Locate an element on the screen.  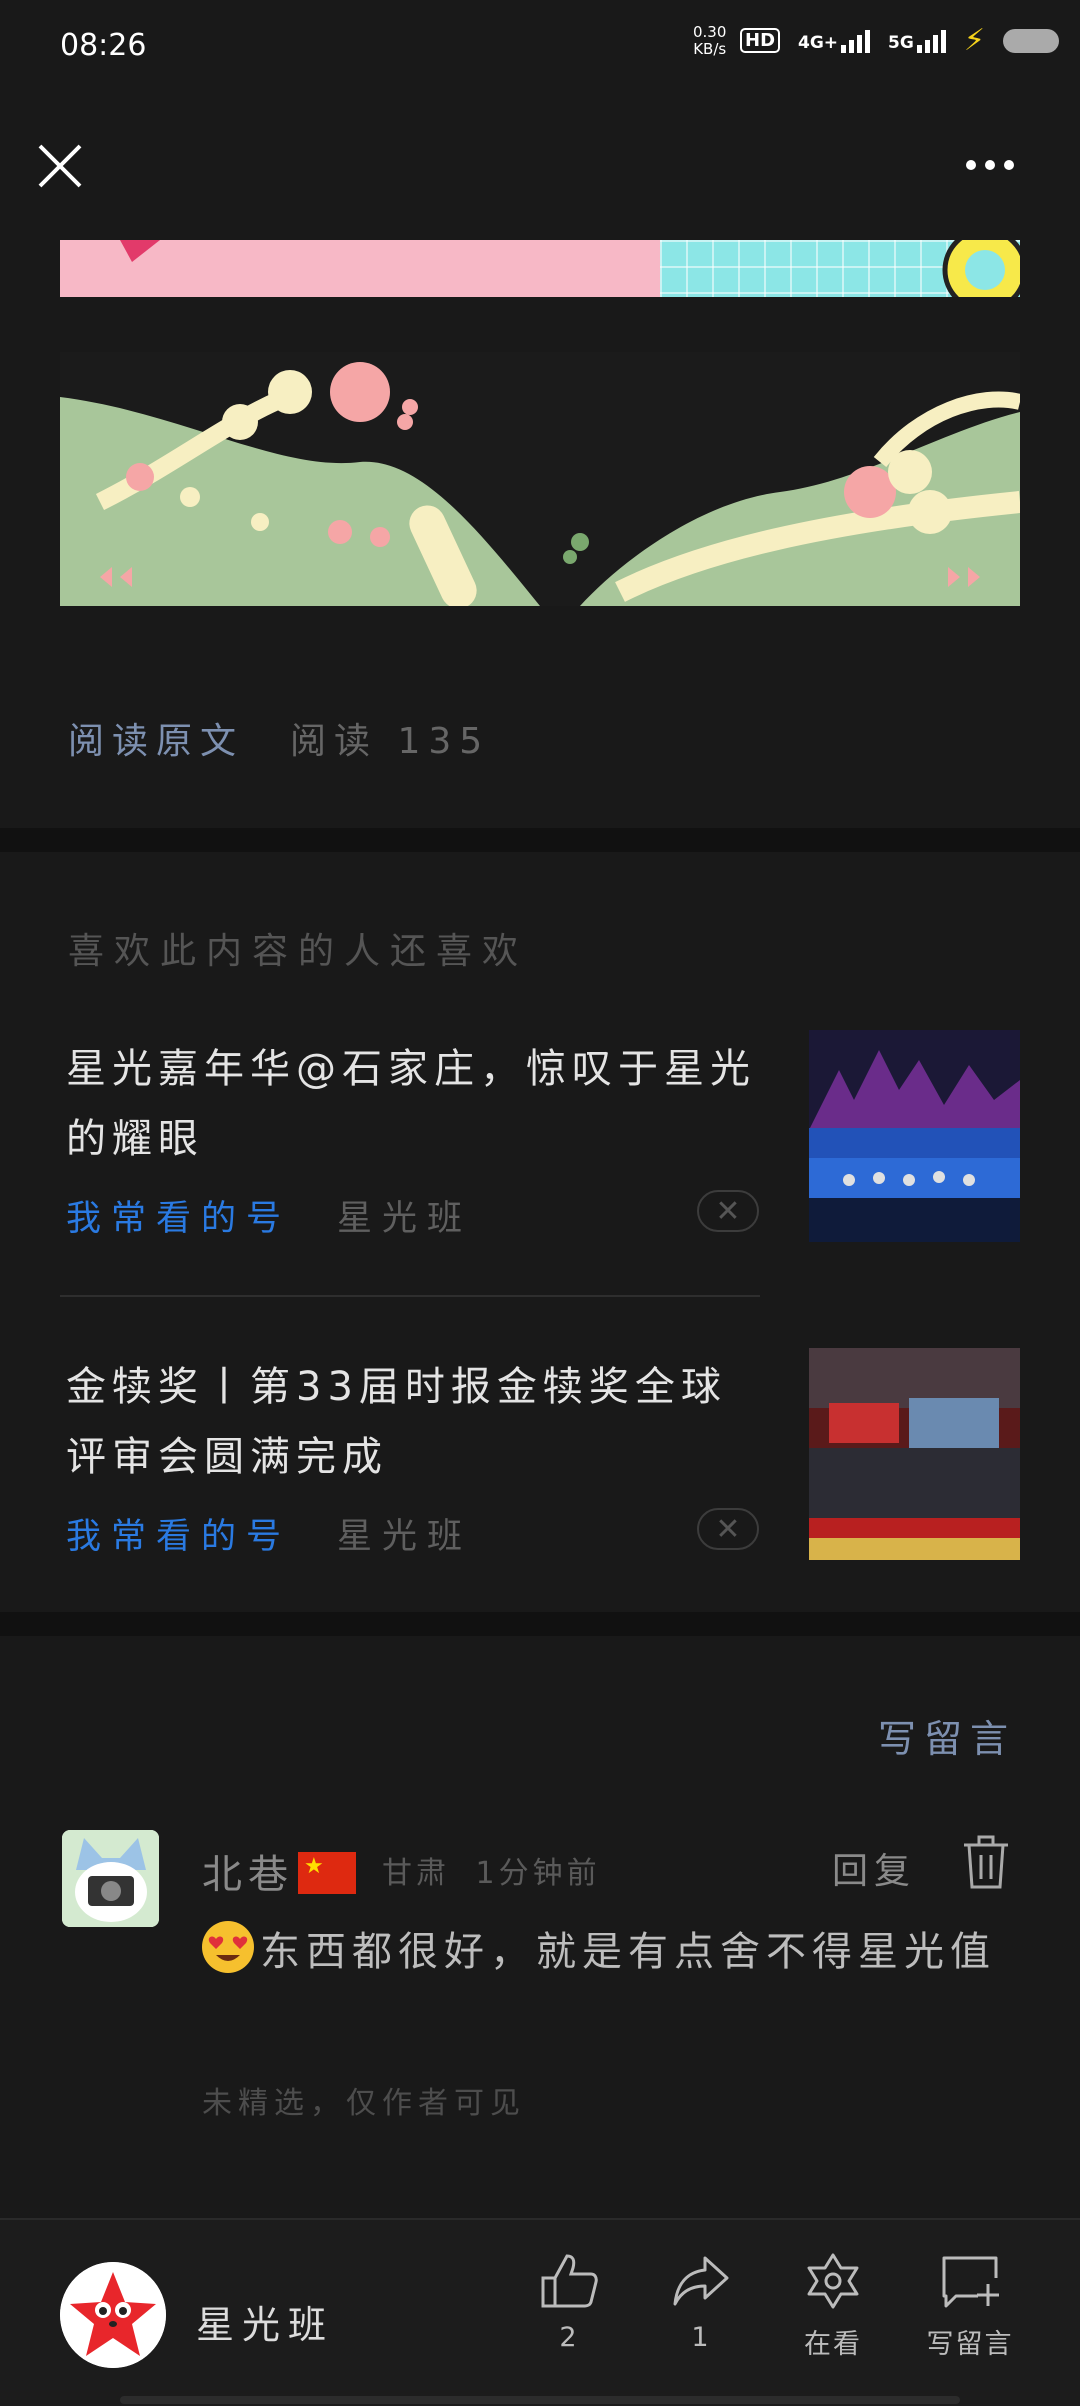
commenter-avatar is located at coordinates (110, 1878).